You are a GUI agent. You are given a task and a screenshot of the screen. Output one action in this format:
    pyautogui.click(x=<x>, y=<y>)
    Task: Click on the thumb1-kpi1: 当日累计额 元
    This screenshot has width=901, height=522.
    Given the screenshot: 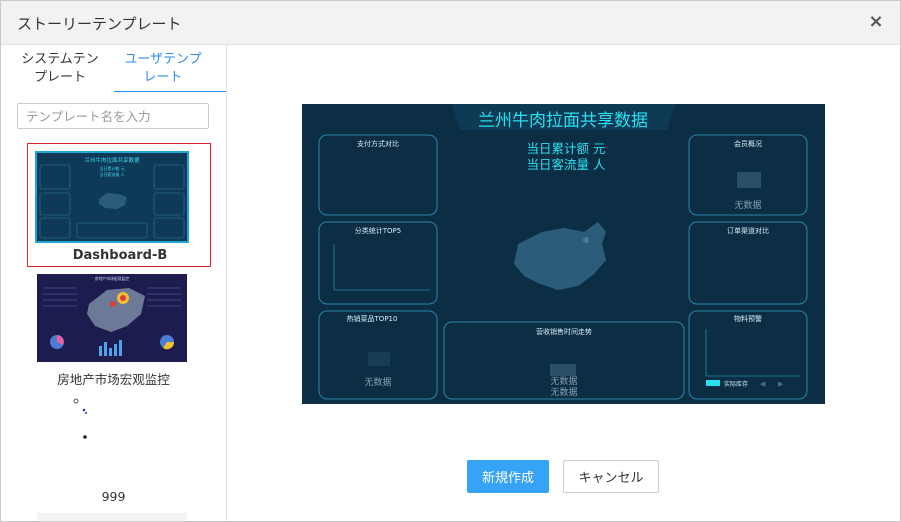 What is the action you would take?
    pyautogui.click(x=111, y=168)
    